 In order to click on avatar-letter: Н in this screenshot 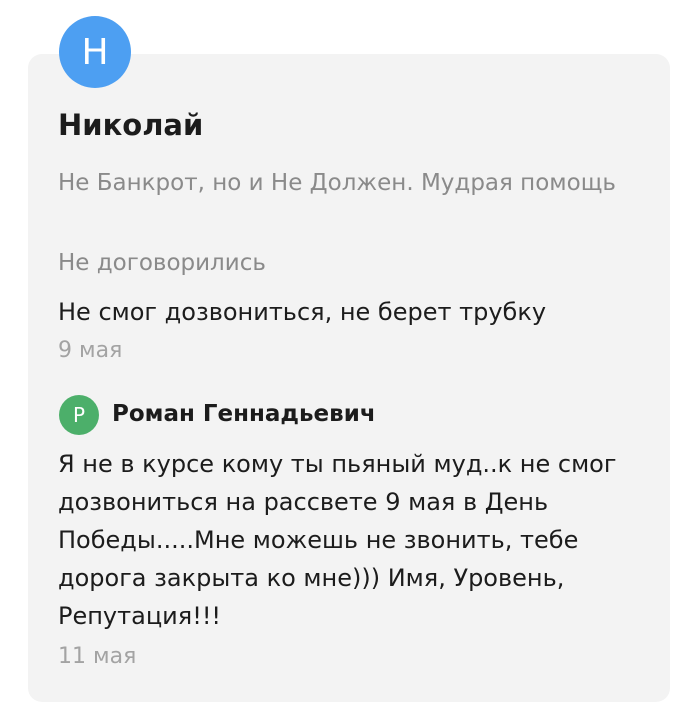, I will do `click(95, 52)`.